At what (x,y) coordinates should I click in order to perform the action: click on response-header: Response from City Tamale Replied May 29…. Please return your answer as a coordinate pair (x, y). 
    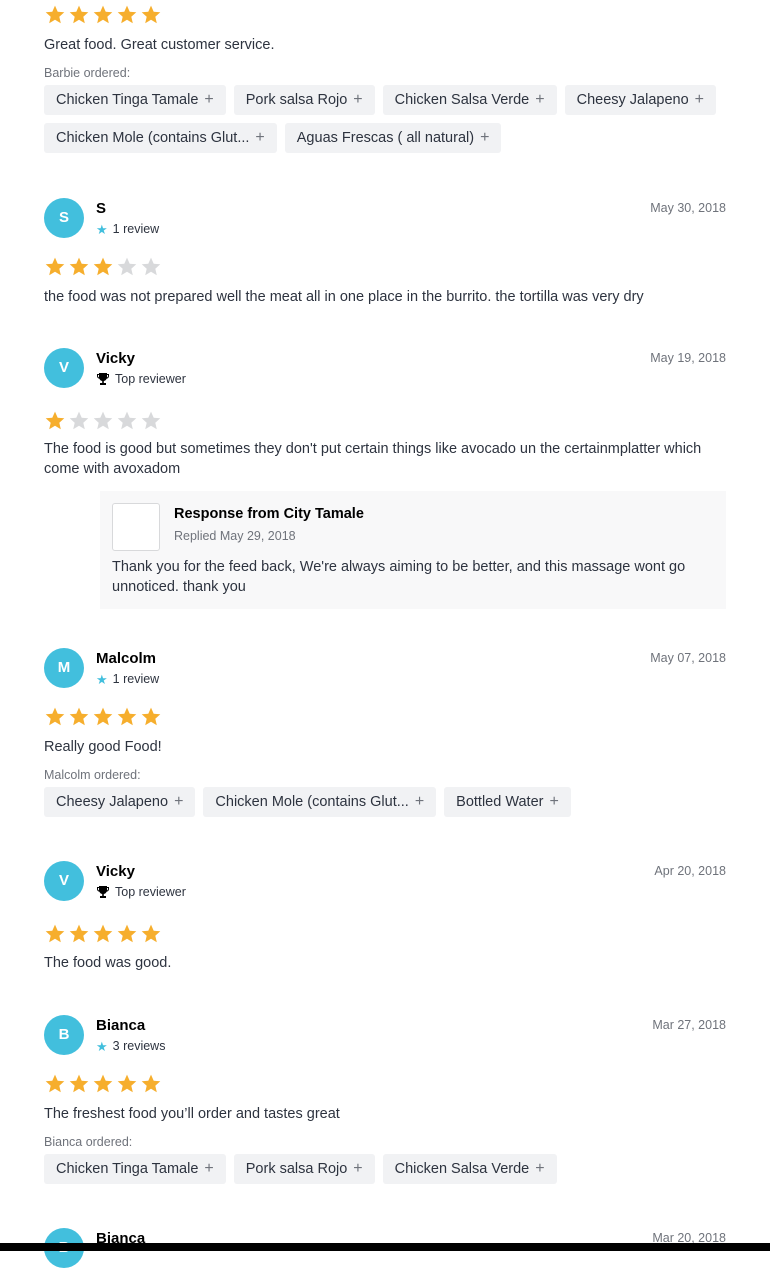
    Looking at the image, I should click on (413, 534).